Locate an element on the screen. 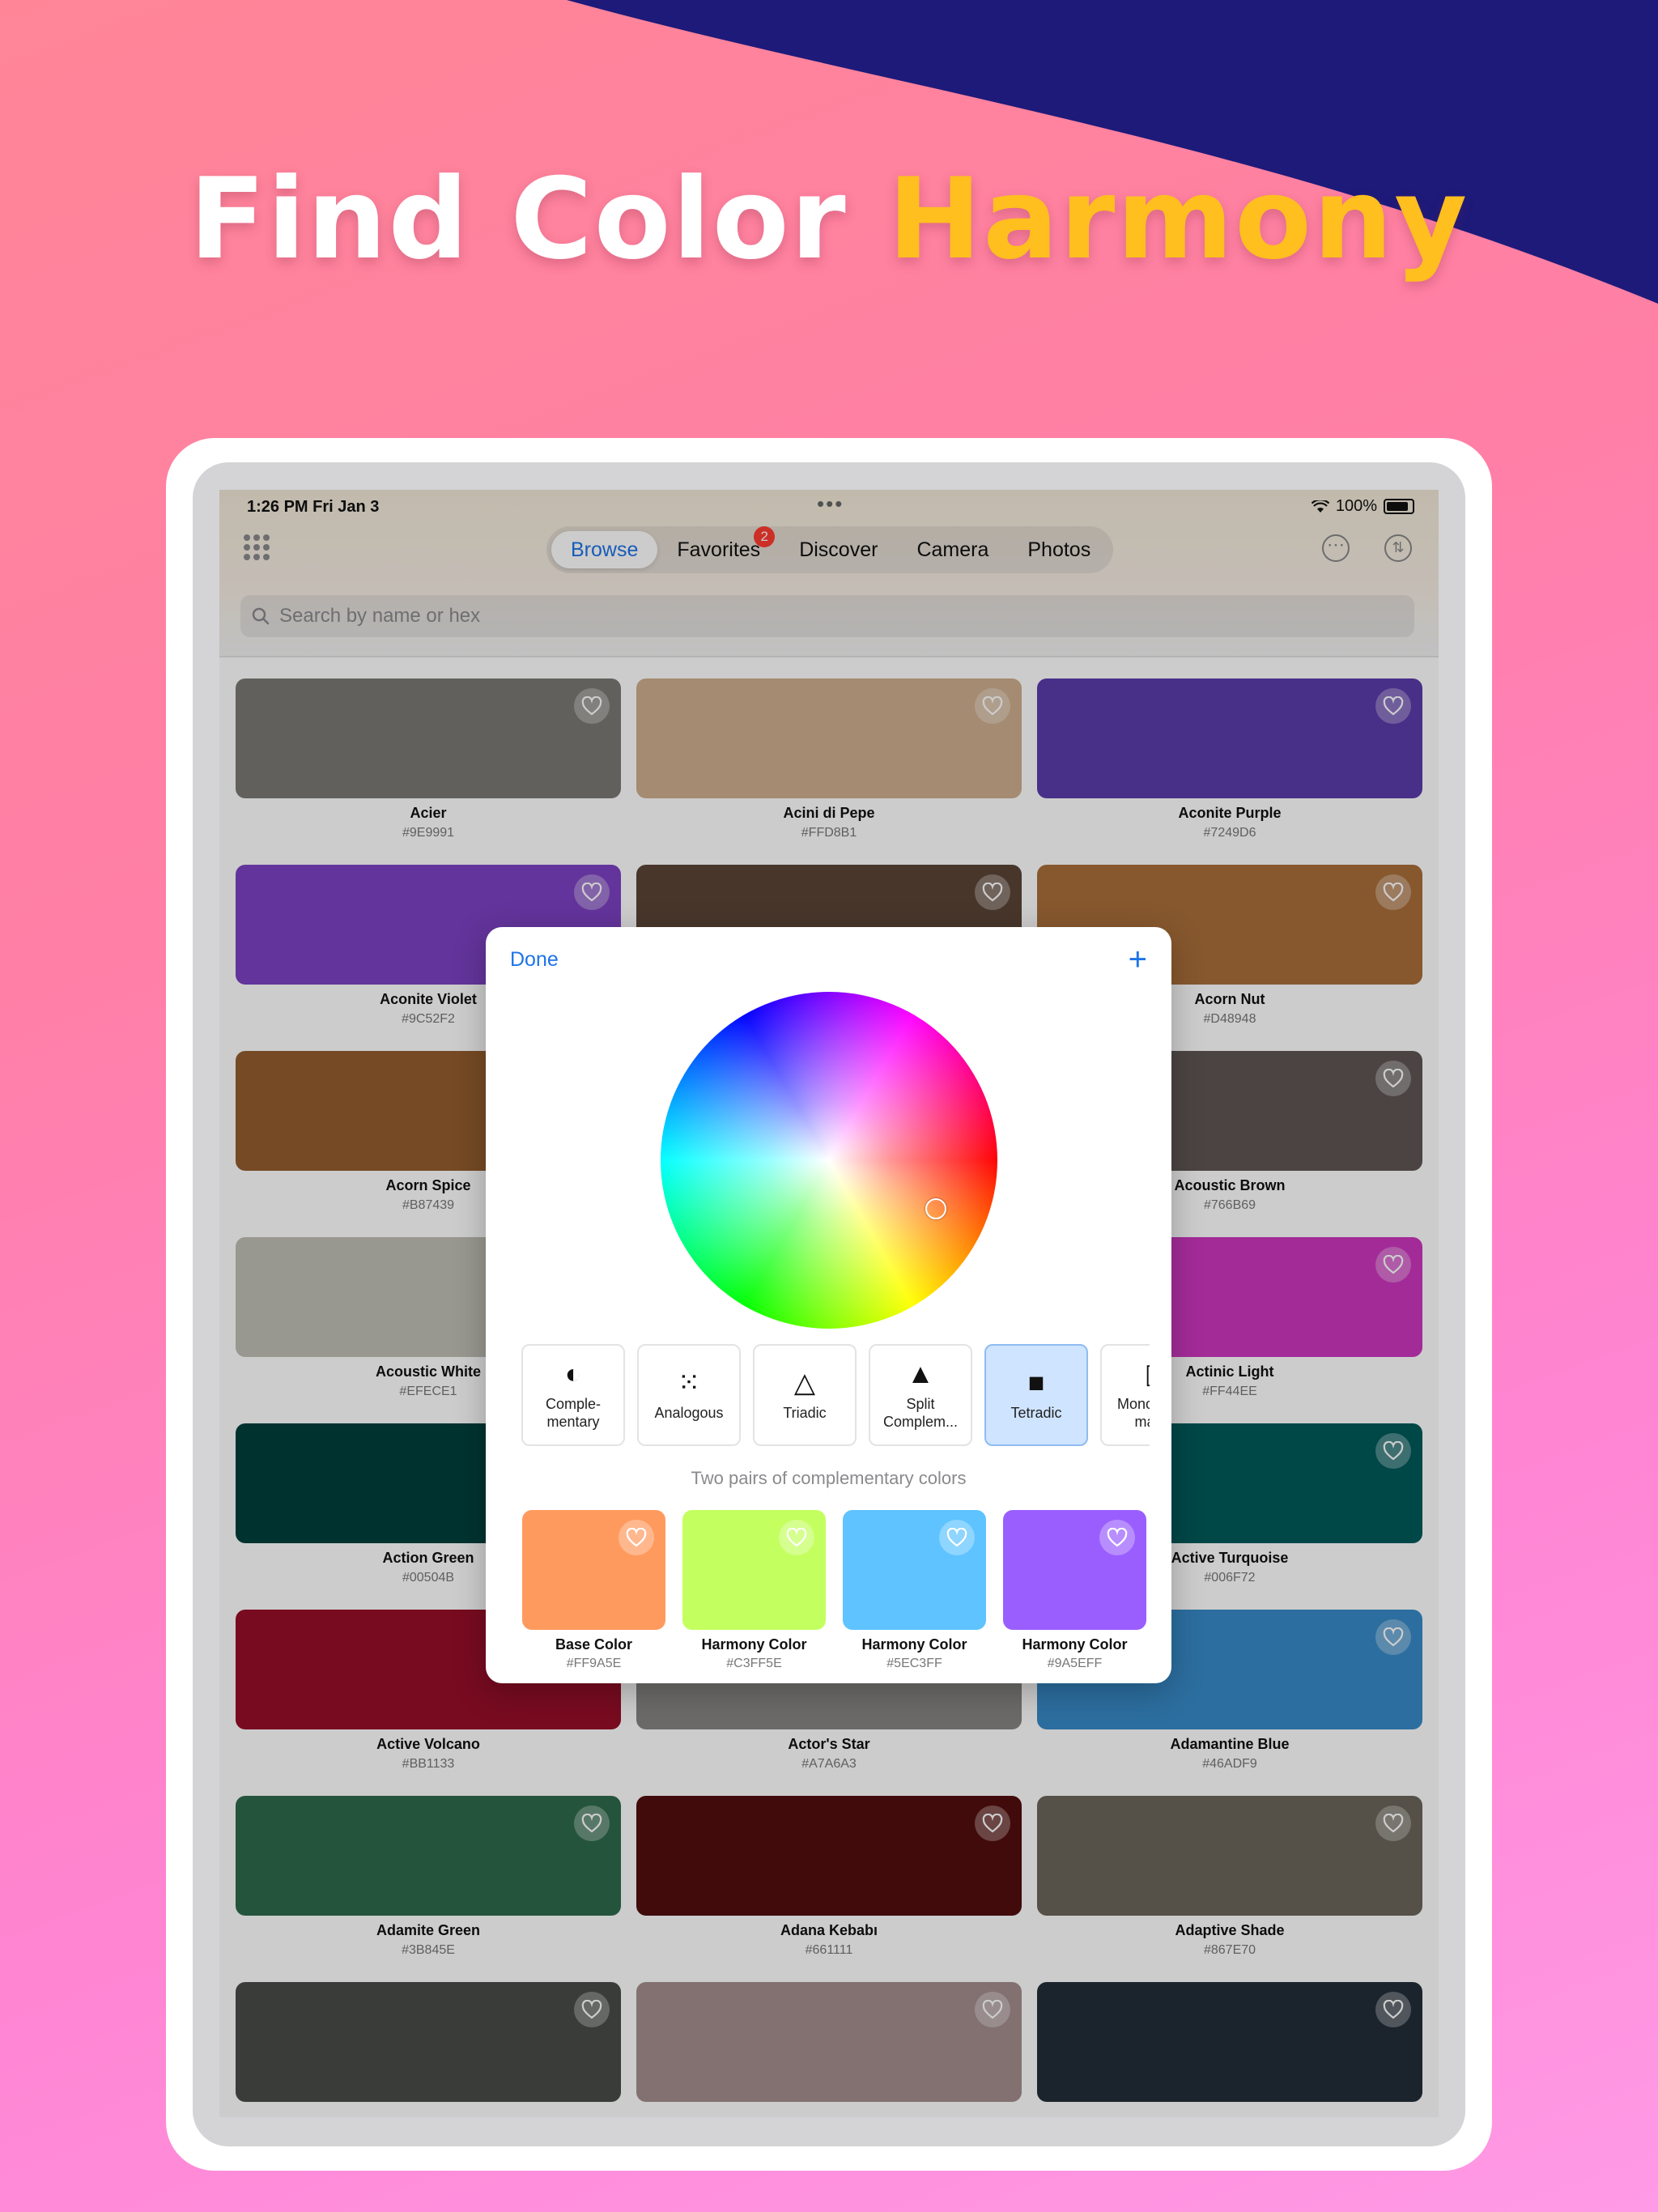 Image resolution: width=1658 pixels, height=2212 pixels. mode-label: Tetradic is located at coordinates (1036, 1413).